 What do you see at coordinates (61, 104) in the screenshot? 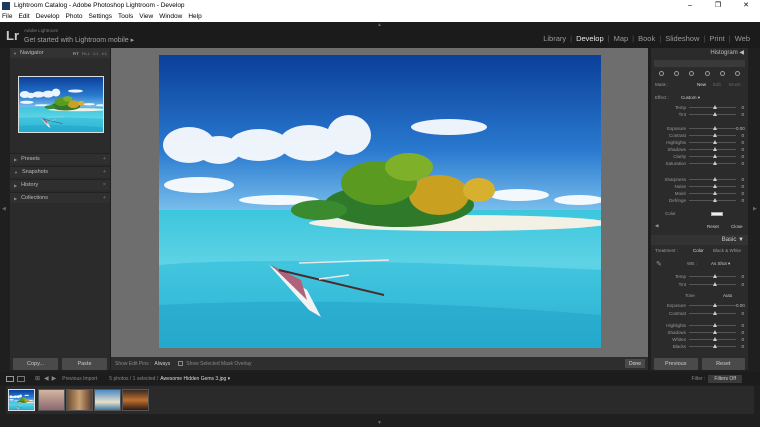
I see `navigator-preview` at bounding box center [61, 104].